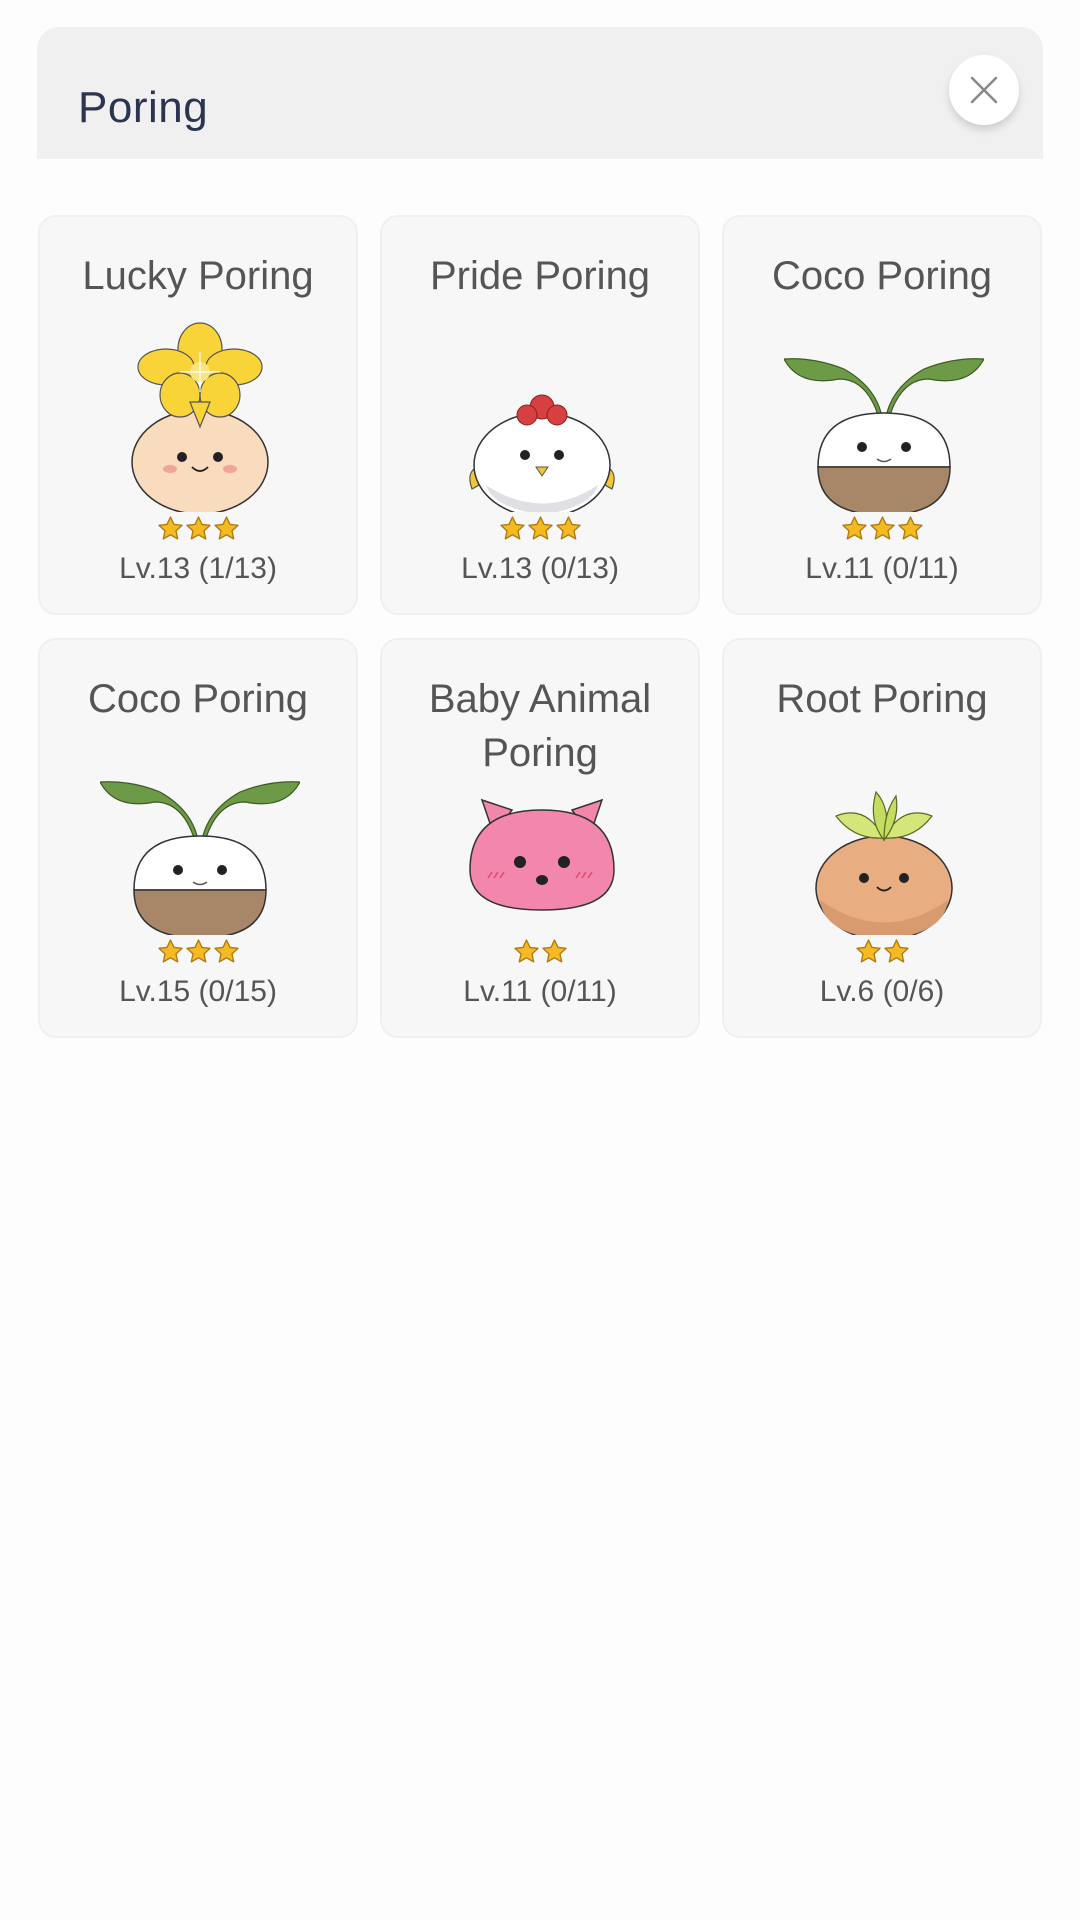 The image size is (1080, 1920). I want to click on lucky-poring-icon, so click(200, 414).